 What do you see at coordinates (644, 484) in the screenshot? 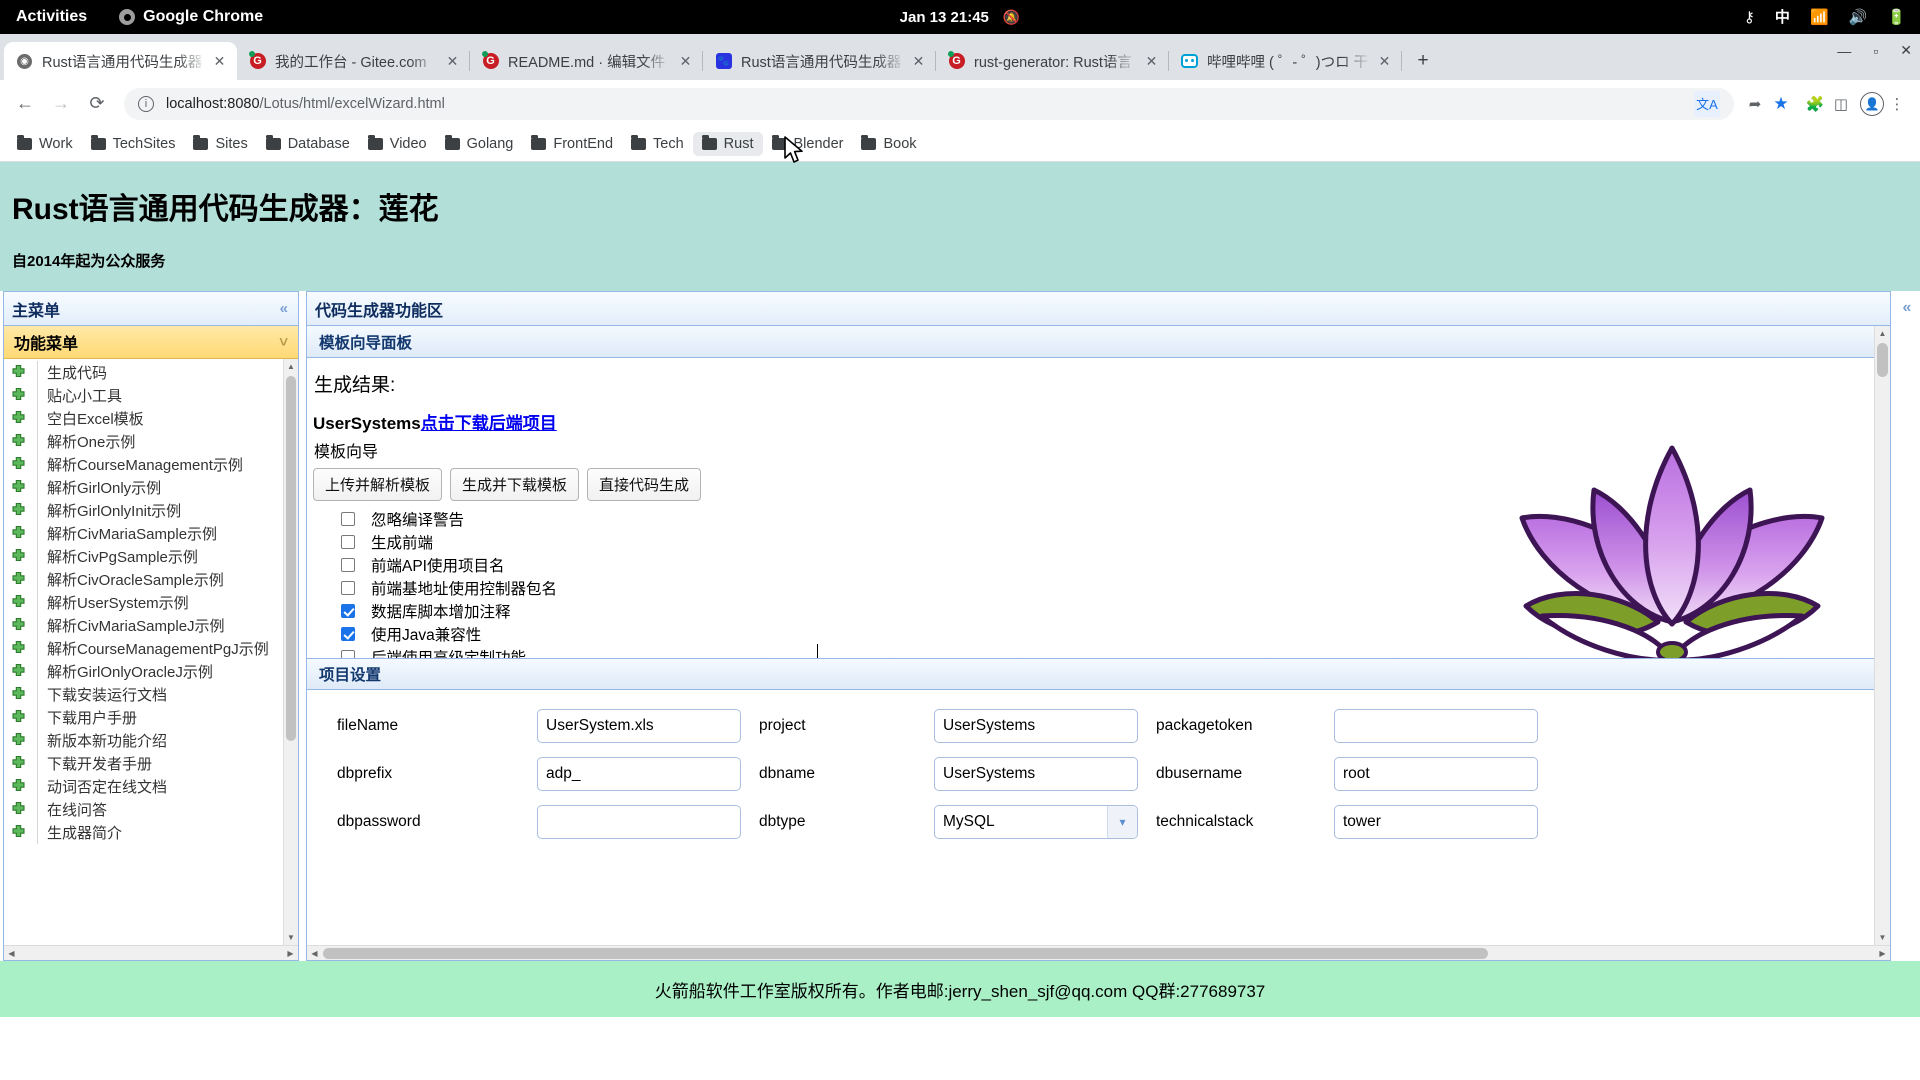
I see `direct-code-generate-button: 直接代码生成` at bounding box center [644, 484].